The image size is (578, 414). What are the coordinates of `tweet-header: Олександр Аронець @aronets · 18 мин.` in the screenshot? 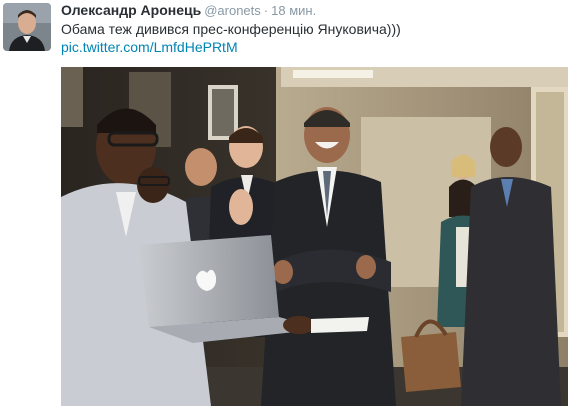 It's located at (188, 10).